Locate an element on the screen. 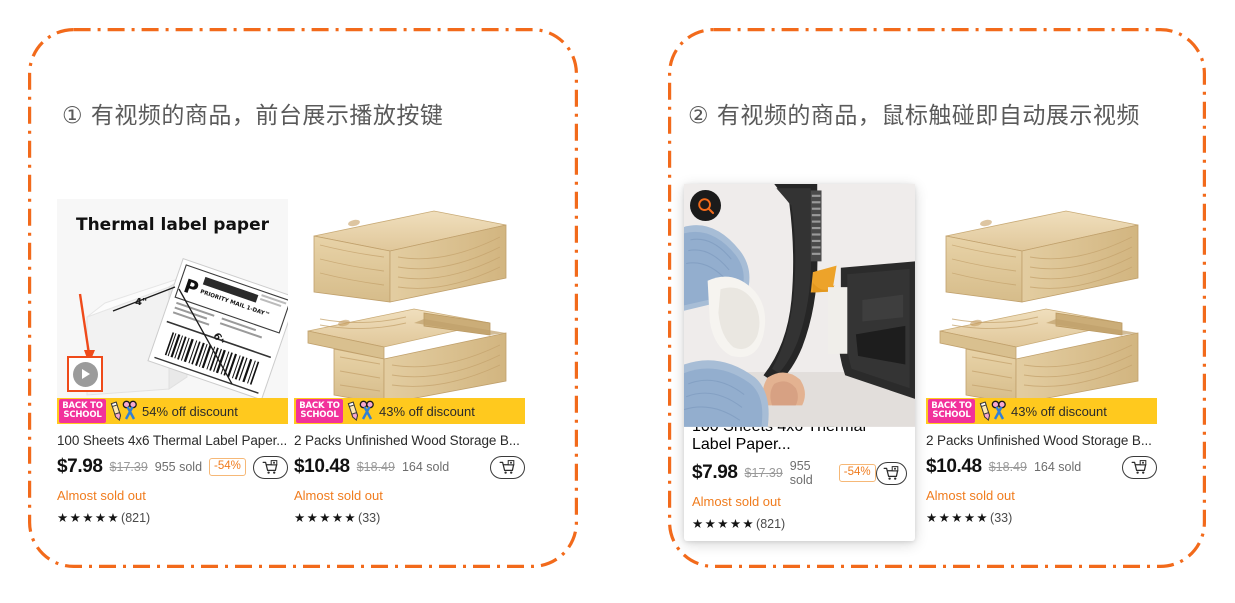 This screenshot has width=1235, height=603. svg-text: 4" is located at coordinates (141, 302).